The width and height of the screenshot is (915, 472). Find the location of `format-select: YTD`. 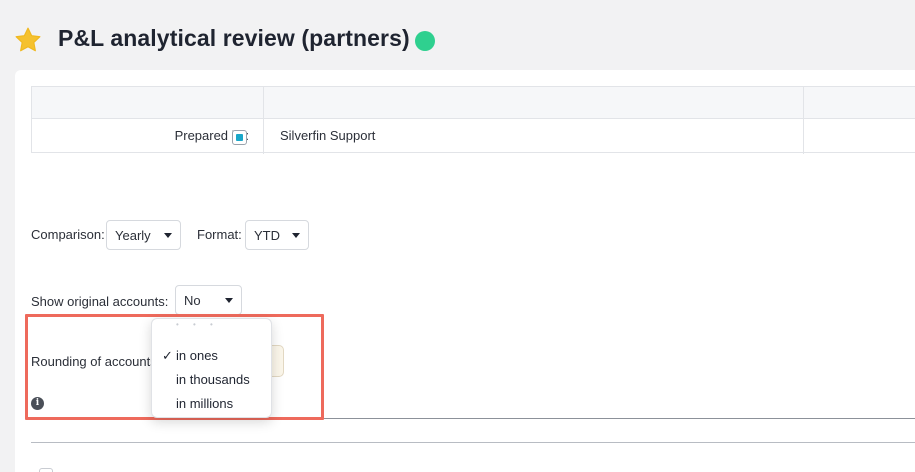

format-select: YTD is located at coordinates (277, 235).